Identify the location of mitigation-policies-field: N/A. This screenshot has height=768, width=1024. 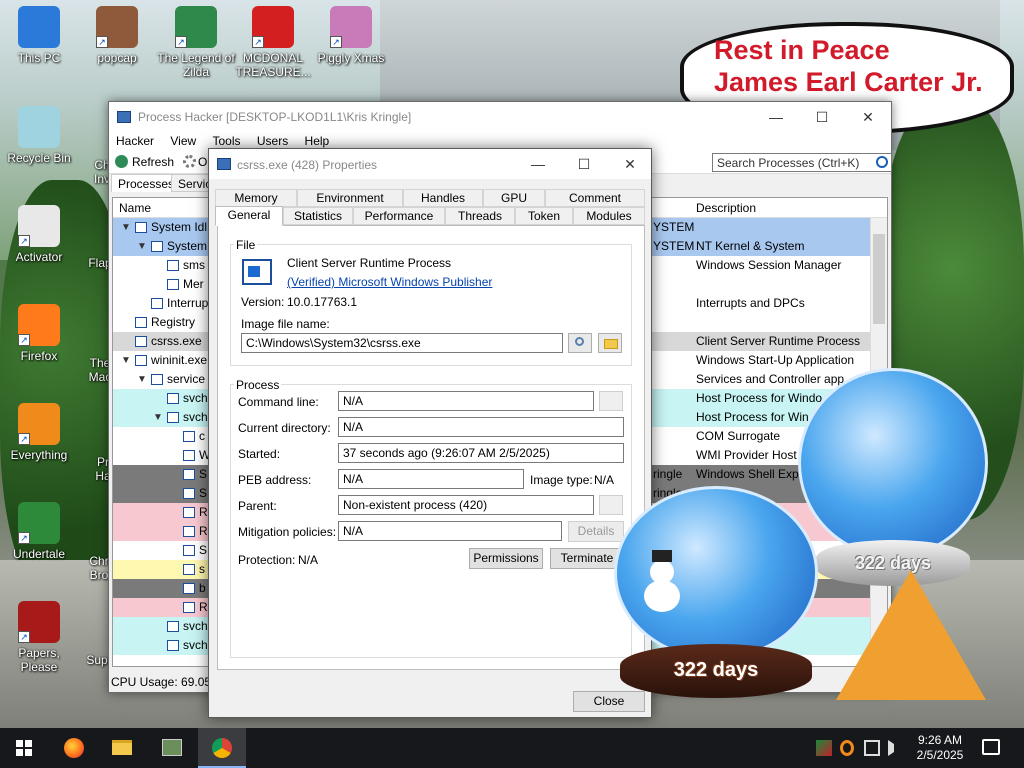
(450, 531).